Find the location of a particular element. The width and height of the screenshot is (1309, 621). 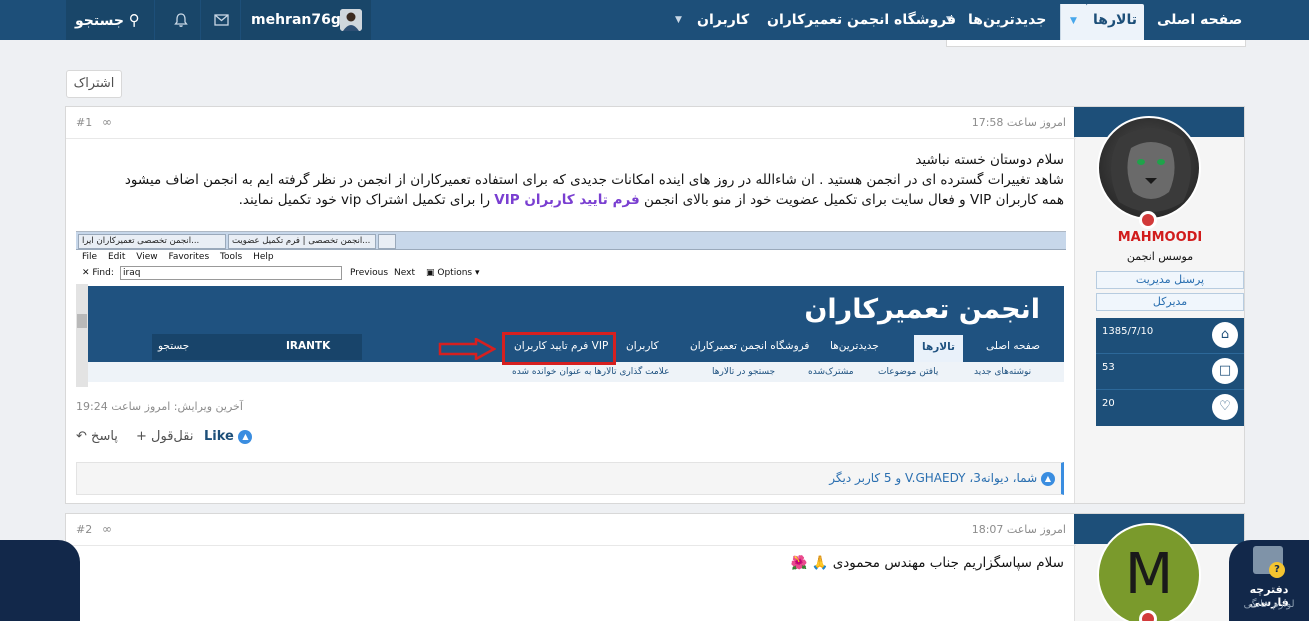

post-header: امروز ساعت 17:58 #1 ∞ is located at coordinates (571, 123).